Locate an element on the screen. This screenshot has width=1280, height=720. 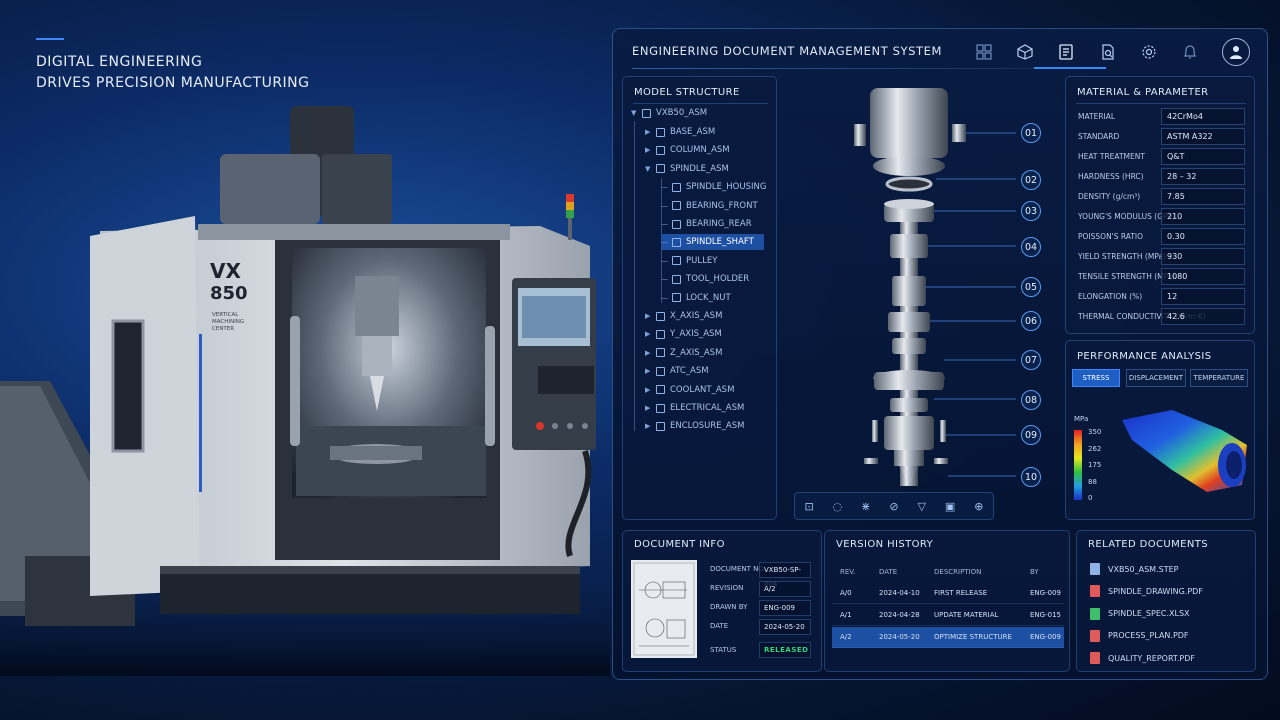
tree-item-z_axis_asm: ▶ Z_AXIS_ASM is located at coordinates (683, 353).